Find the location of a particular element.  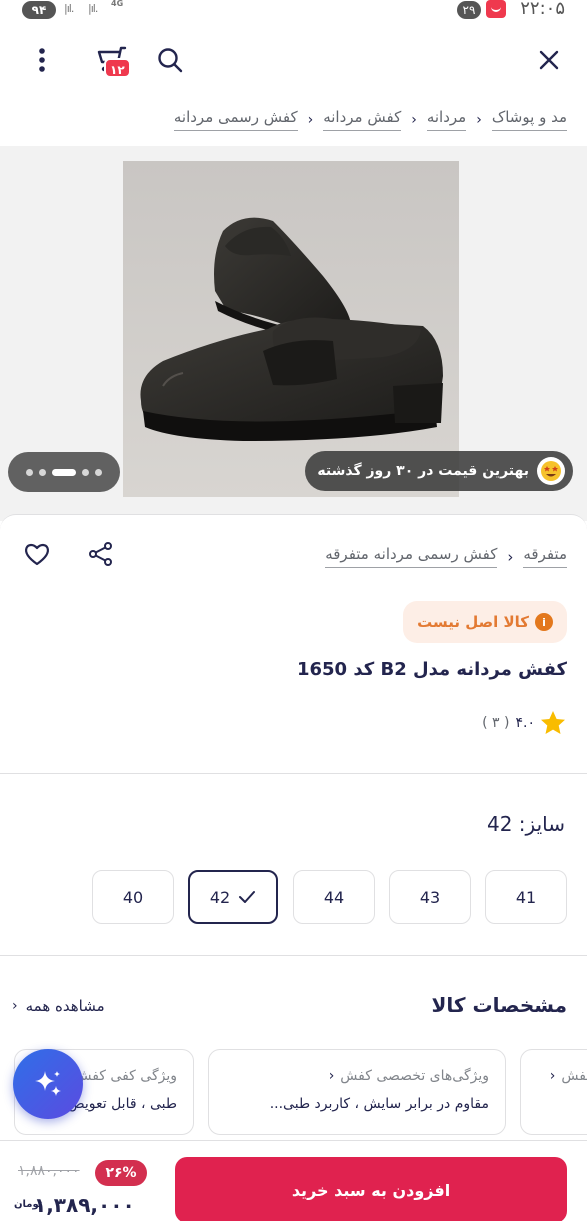

close-icon is located at coordinates (549, 60).